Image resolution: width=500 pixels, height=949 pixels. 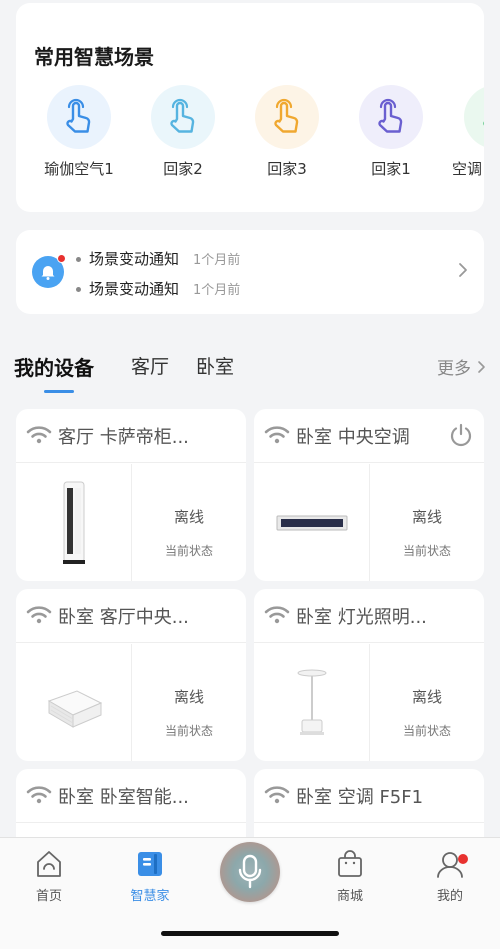 What do you see at coordinates (150, 896) in the screenshot?
I see `tab-label: 智慧家` at bounding box center [150, 896].